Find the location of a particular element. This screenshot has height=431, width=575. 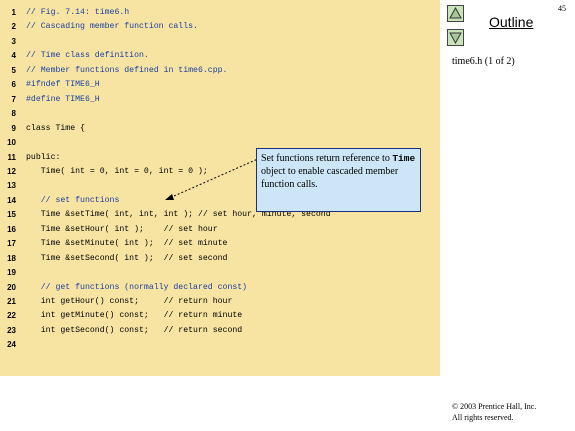

triangle-down-icon is located at coordinates (455, 38).